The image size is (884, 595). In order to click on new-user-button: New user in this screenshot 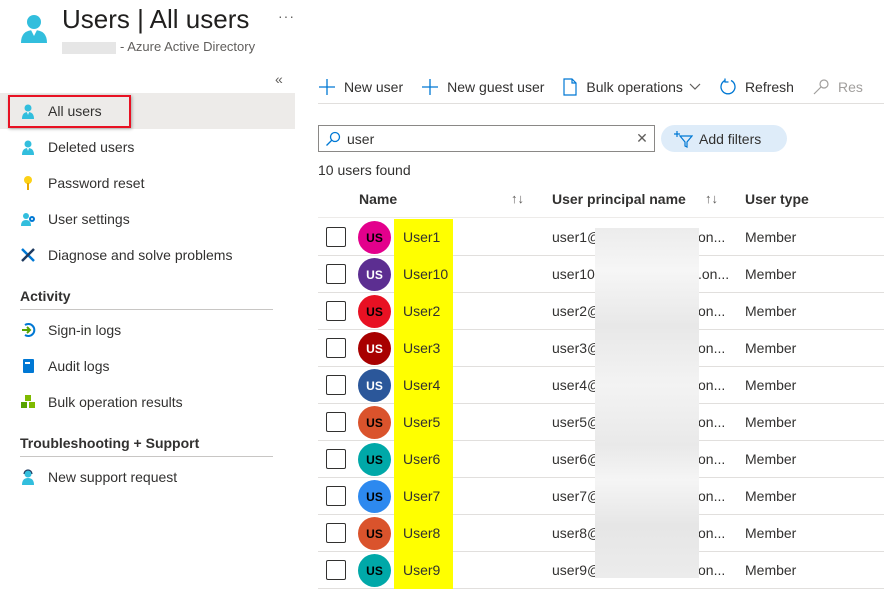, I will do `click(360, 87)`.